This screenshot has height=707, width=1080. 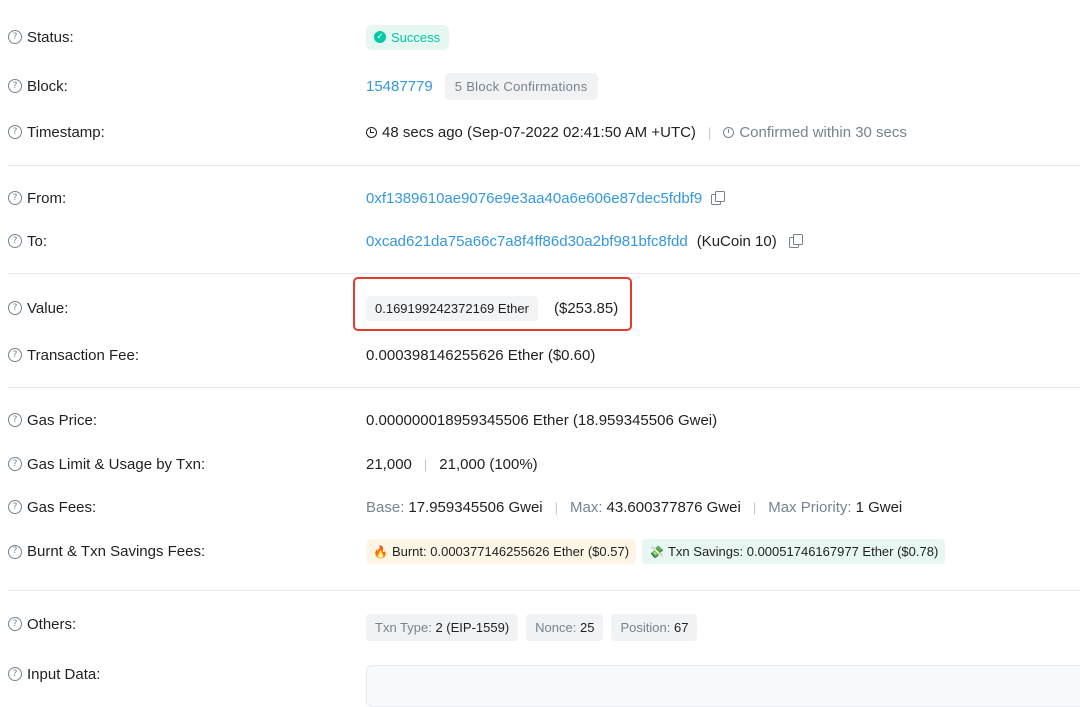 I want to click on block-label: Block:, so click(x=47, y=86).